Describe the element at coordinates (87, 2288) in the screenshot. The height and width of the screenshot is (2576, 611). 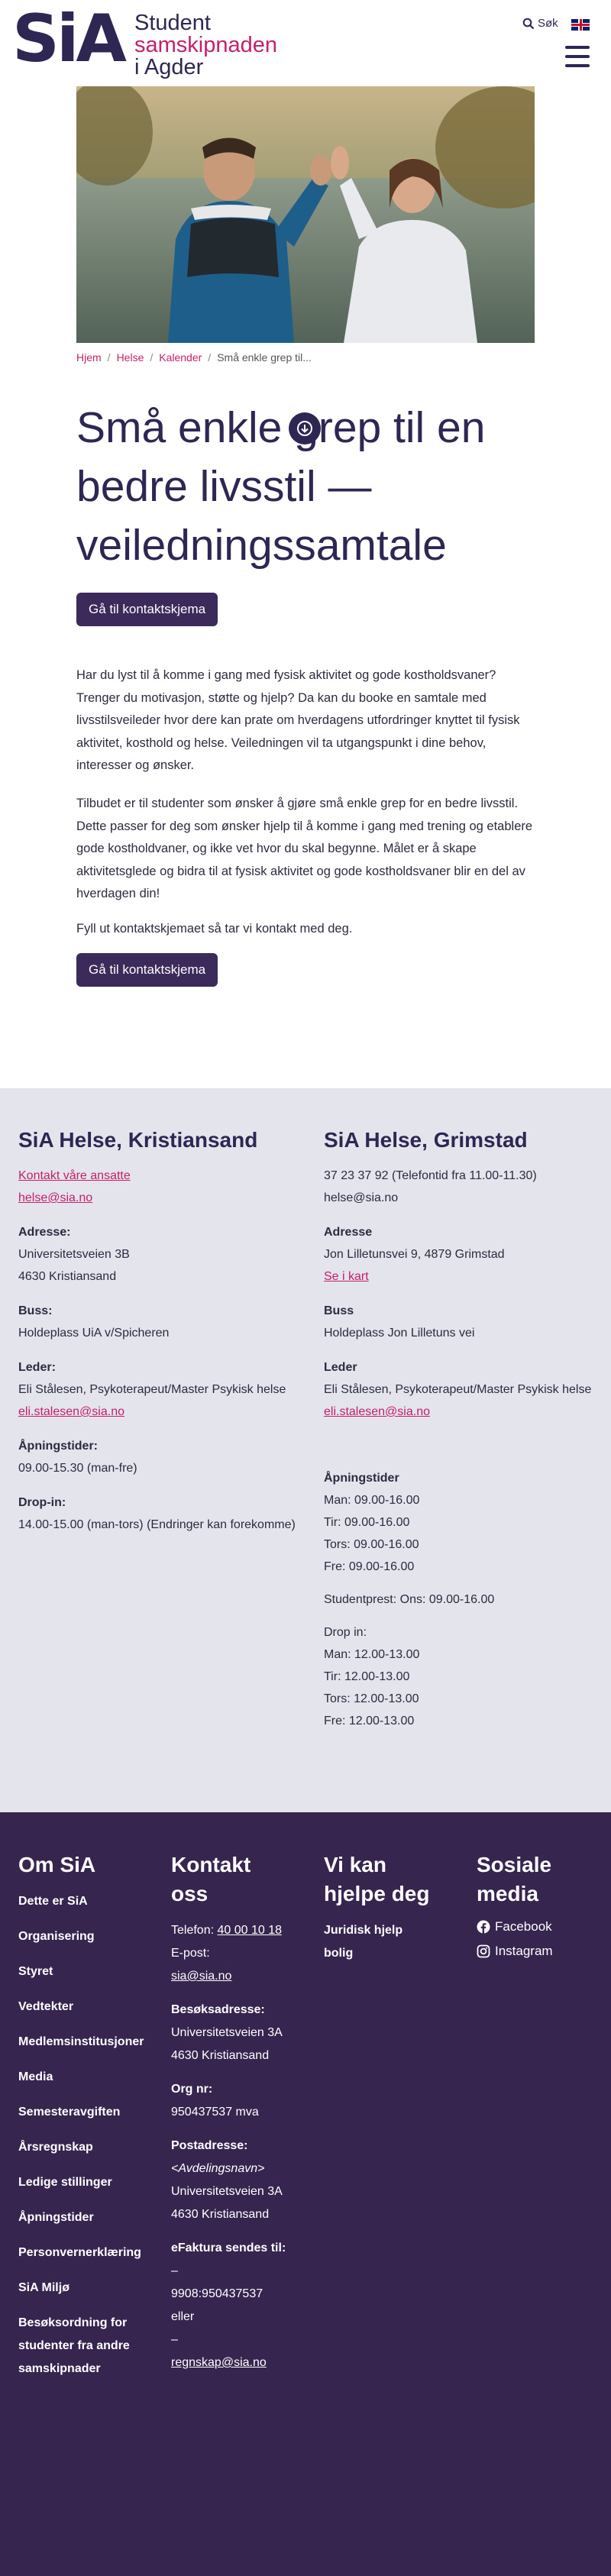
I see `footer-link: SiA Miljø` at that location.